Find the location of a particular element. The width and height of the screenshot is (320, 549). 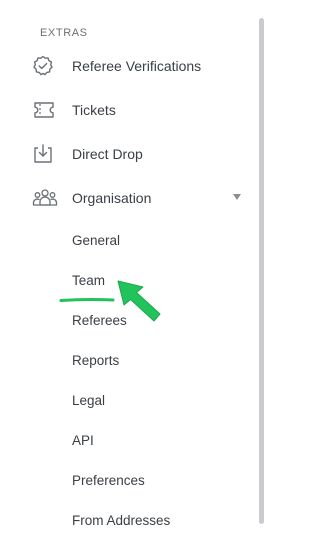

sidebar-item-direct-drop: Direct Drop is located at coordinates (143, 154).